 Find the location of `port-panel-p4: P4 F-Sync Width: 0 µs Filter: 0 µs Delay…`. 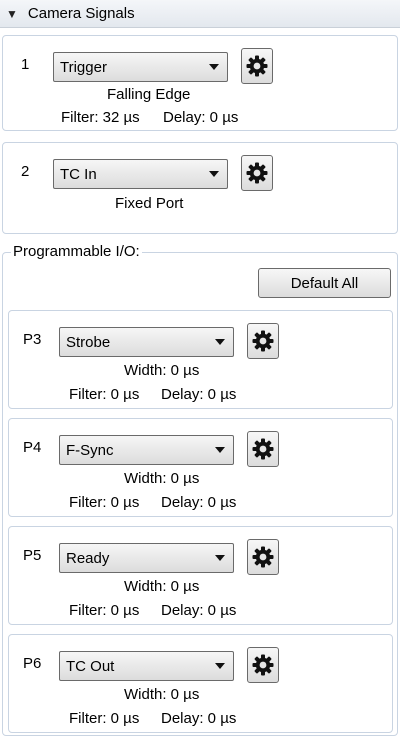

port-panel-p4: P4 F-Sync Width: 0 µs Filter: 0 µs Delay… is located at coordinates (200, 467).